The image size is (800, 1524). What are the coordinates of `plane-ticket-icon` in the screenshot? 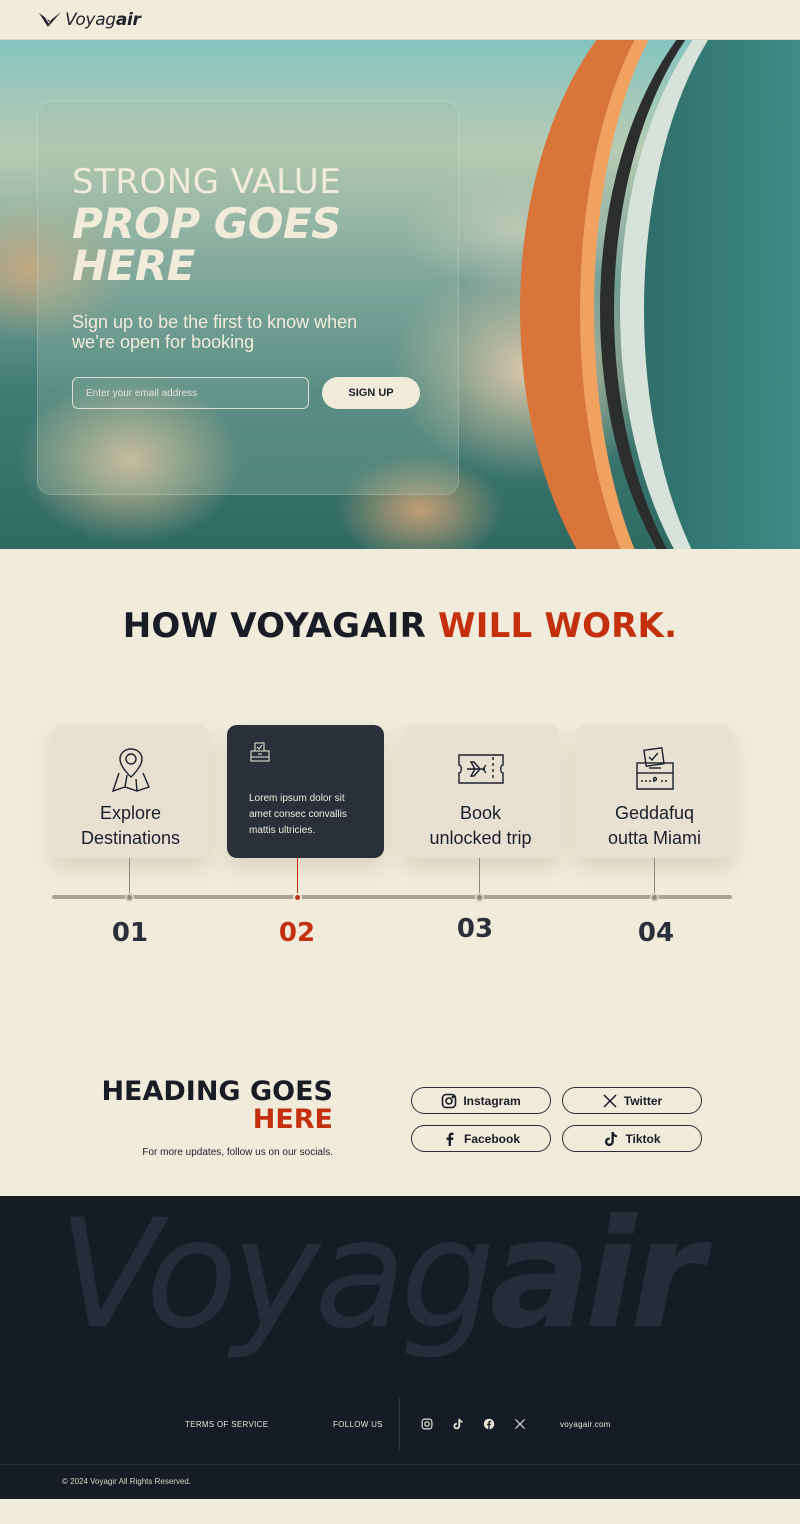 It's located at (480, 769).